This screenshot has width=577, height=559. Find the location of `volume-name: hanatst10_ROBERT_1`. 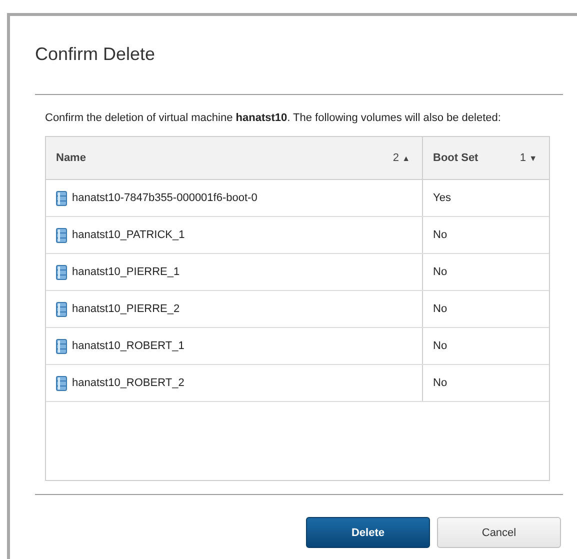

volume-name: hanatst10_ROBERT_1 is located at coordinates (128, 346).